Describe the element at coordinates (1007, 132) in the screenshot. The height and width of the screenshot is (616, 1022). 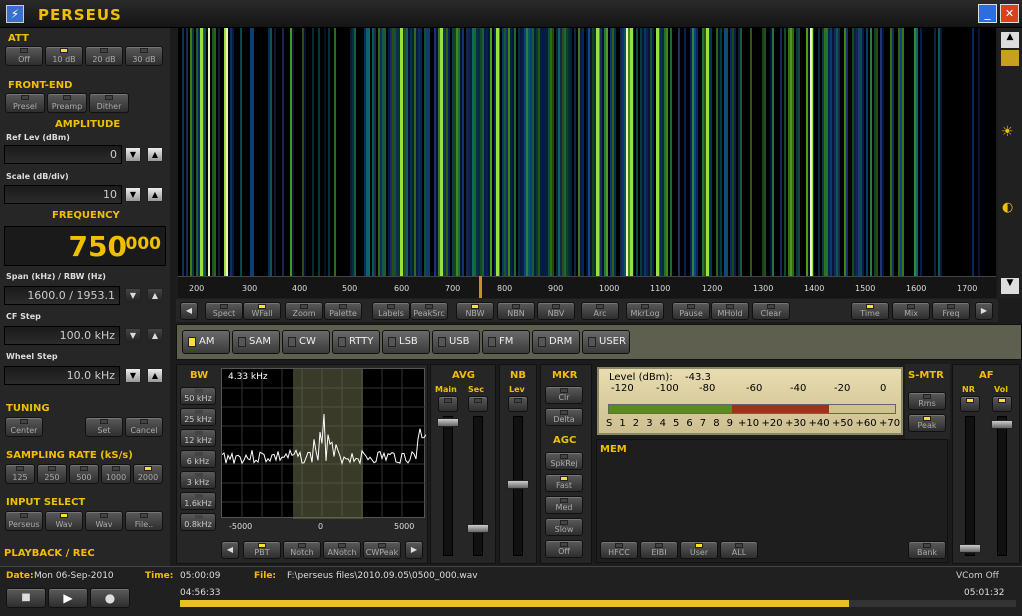
I see `brightness-icon: ☀` at that location.